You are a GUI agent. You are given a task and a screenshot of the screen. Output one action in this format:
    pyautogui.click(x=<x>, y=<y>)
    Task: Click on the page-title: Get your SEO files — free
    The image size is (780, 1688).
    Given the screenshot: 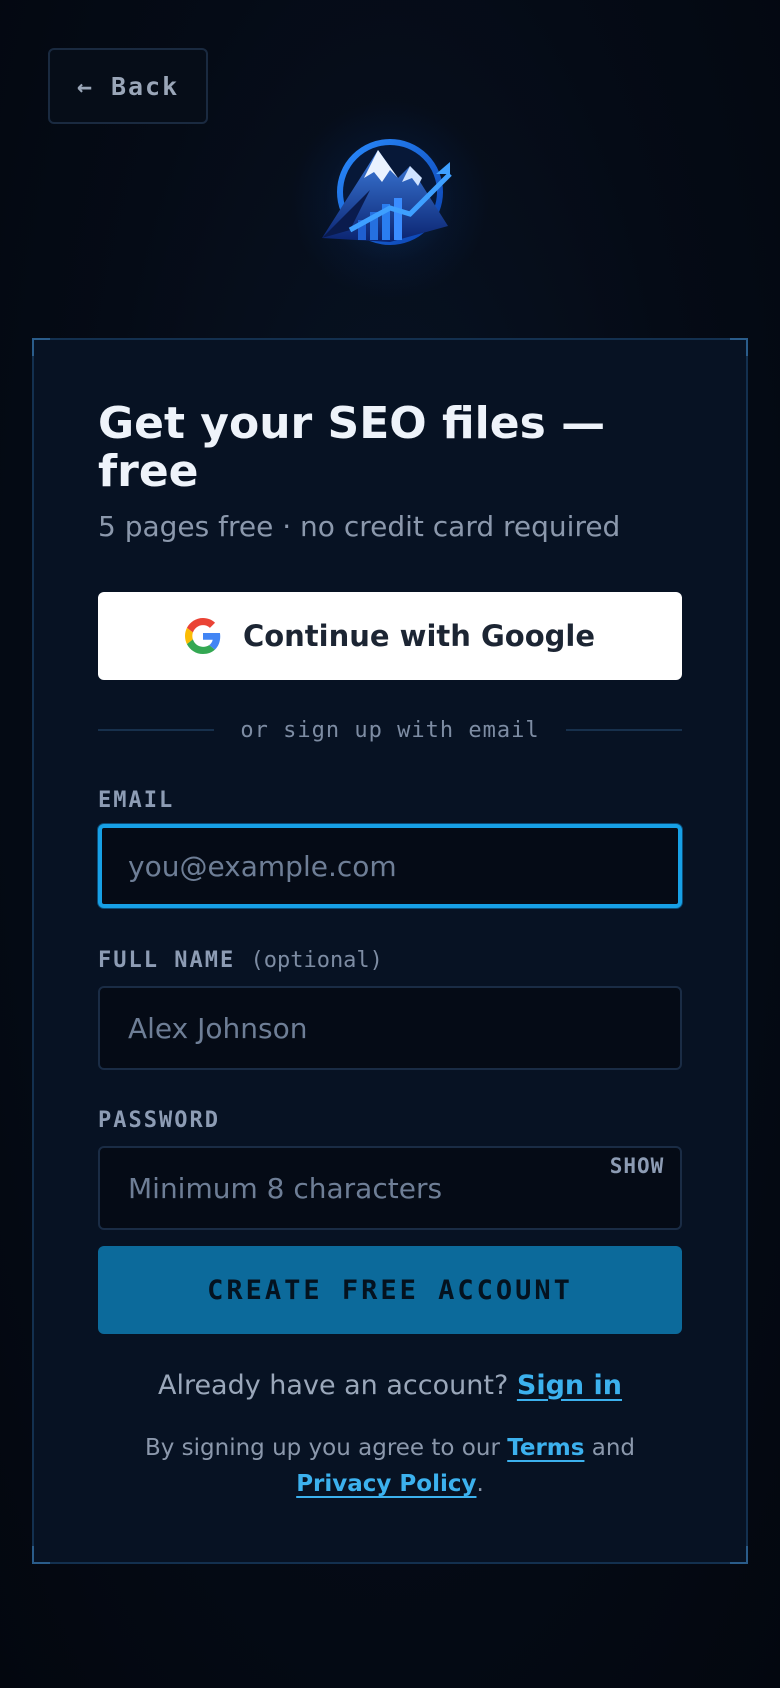 What is the action you would take?
    pyautogui.click(x=352, y=447)
    